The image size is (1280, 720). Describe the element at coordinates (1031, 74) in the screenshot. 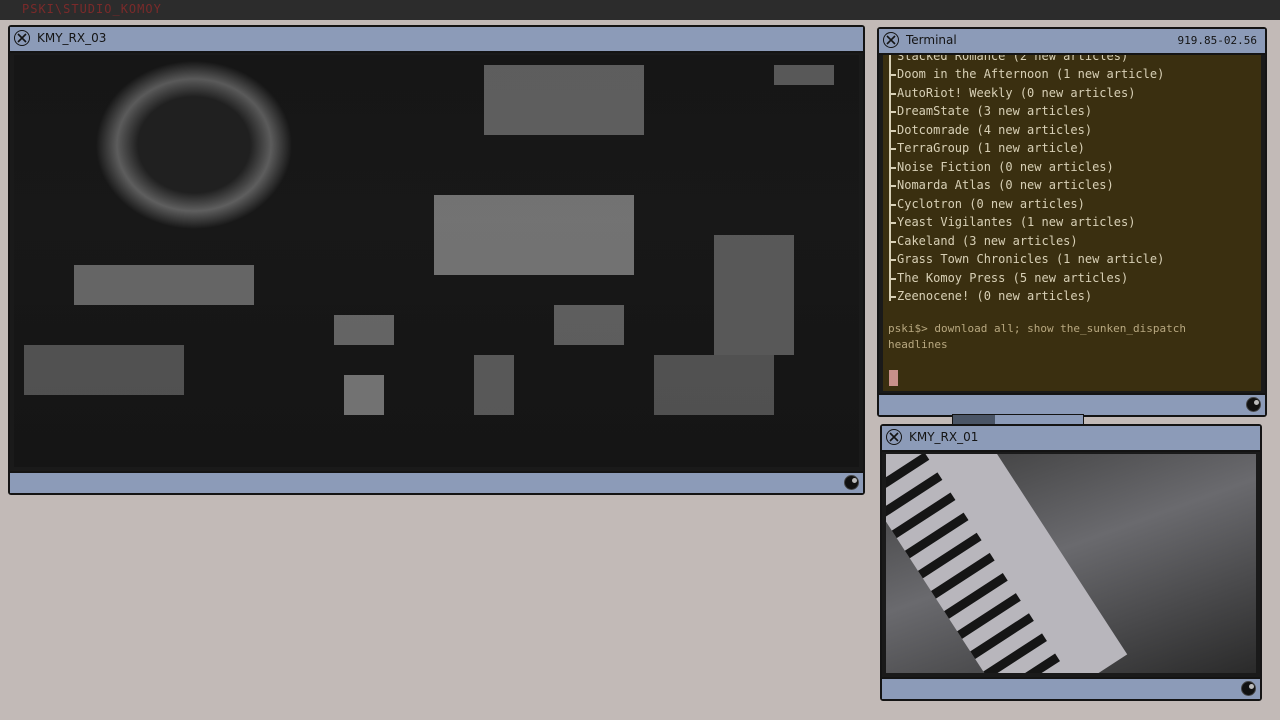

I see `feed-list-item: Doom in the Afternoon (1 new article)` at that location.